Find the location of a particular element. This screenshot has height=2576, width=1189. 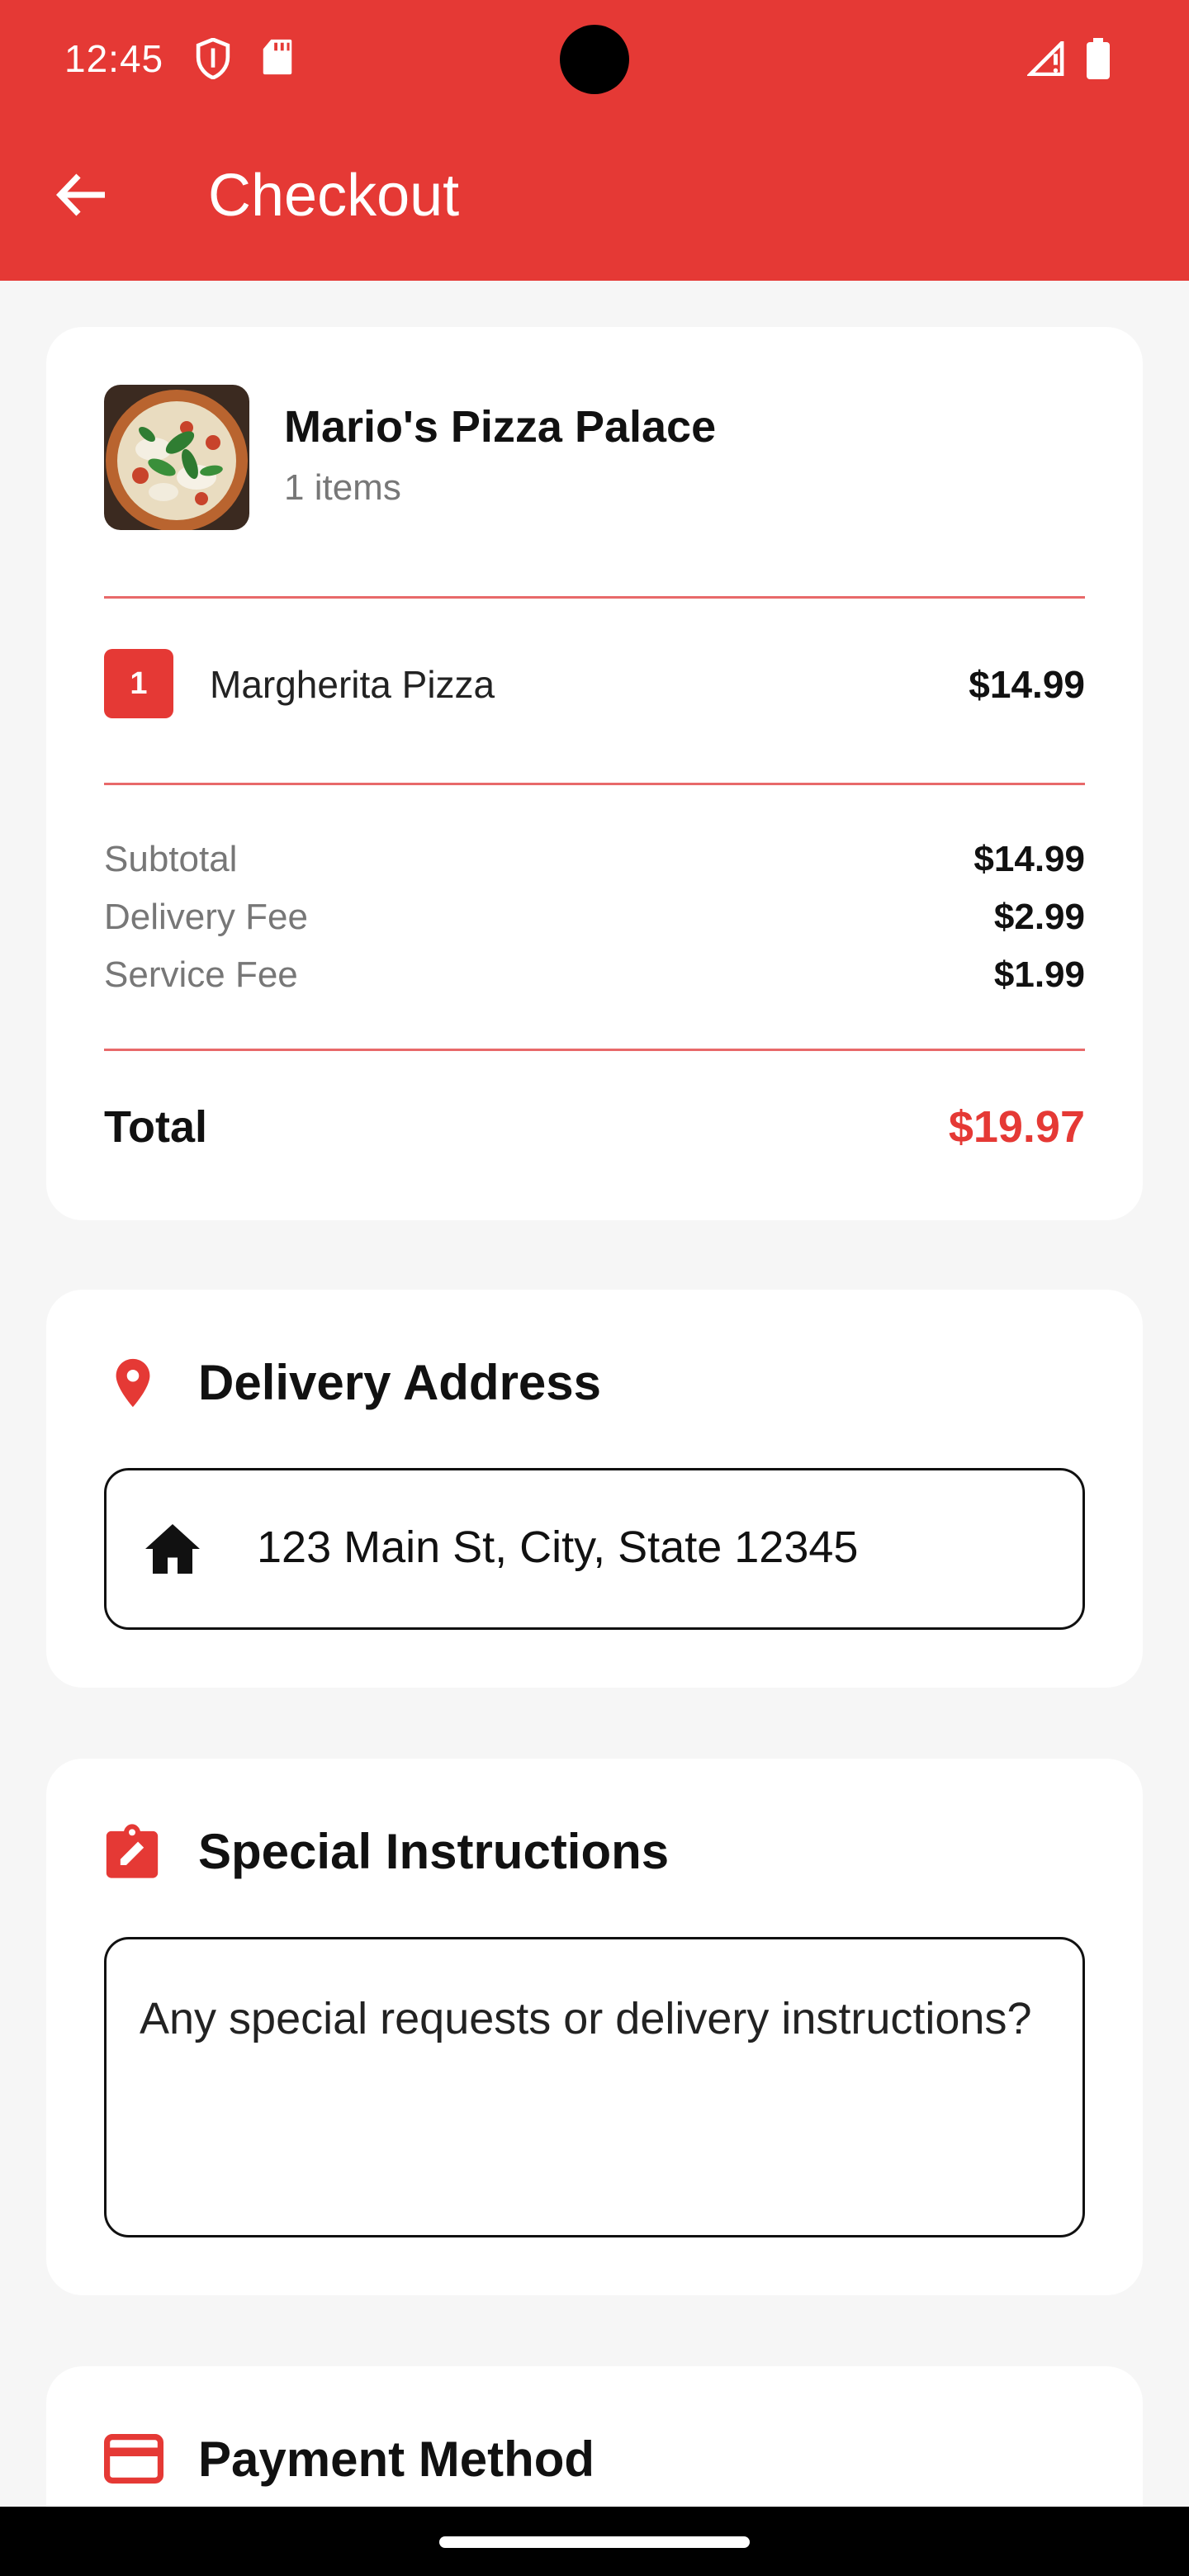

total-label: Total is located at coordinates (155, 1127).